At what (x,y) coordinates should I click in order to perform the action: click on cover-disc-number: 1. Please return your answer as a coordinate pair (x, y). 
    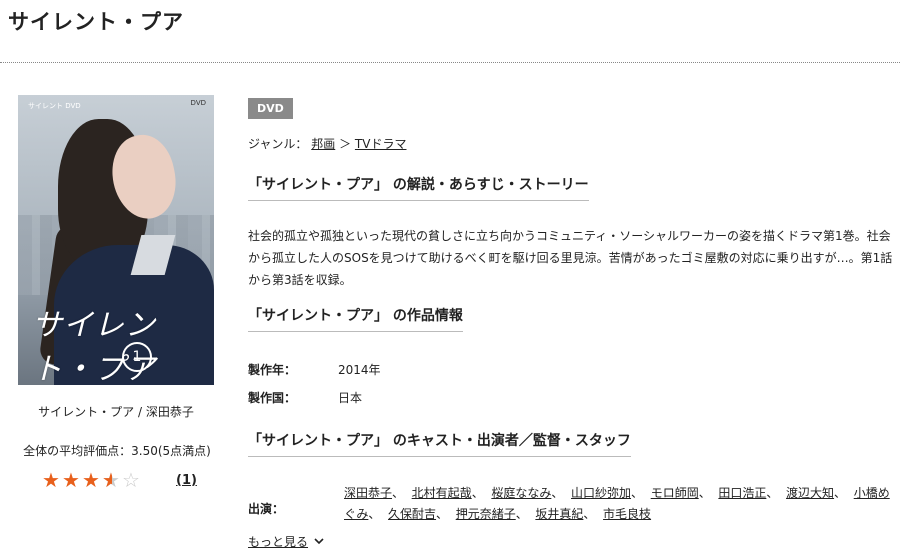
    Looking at the image, I should click on (137, 357).